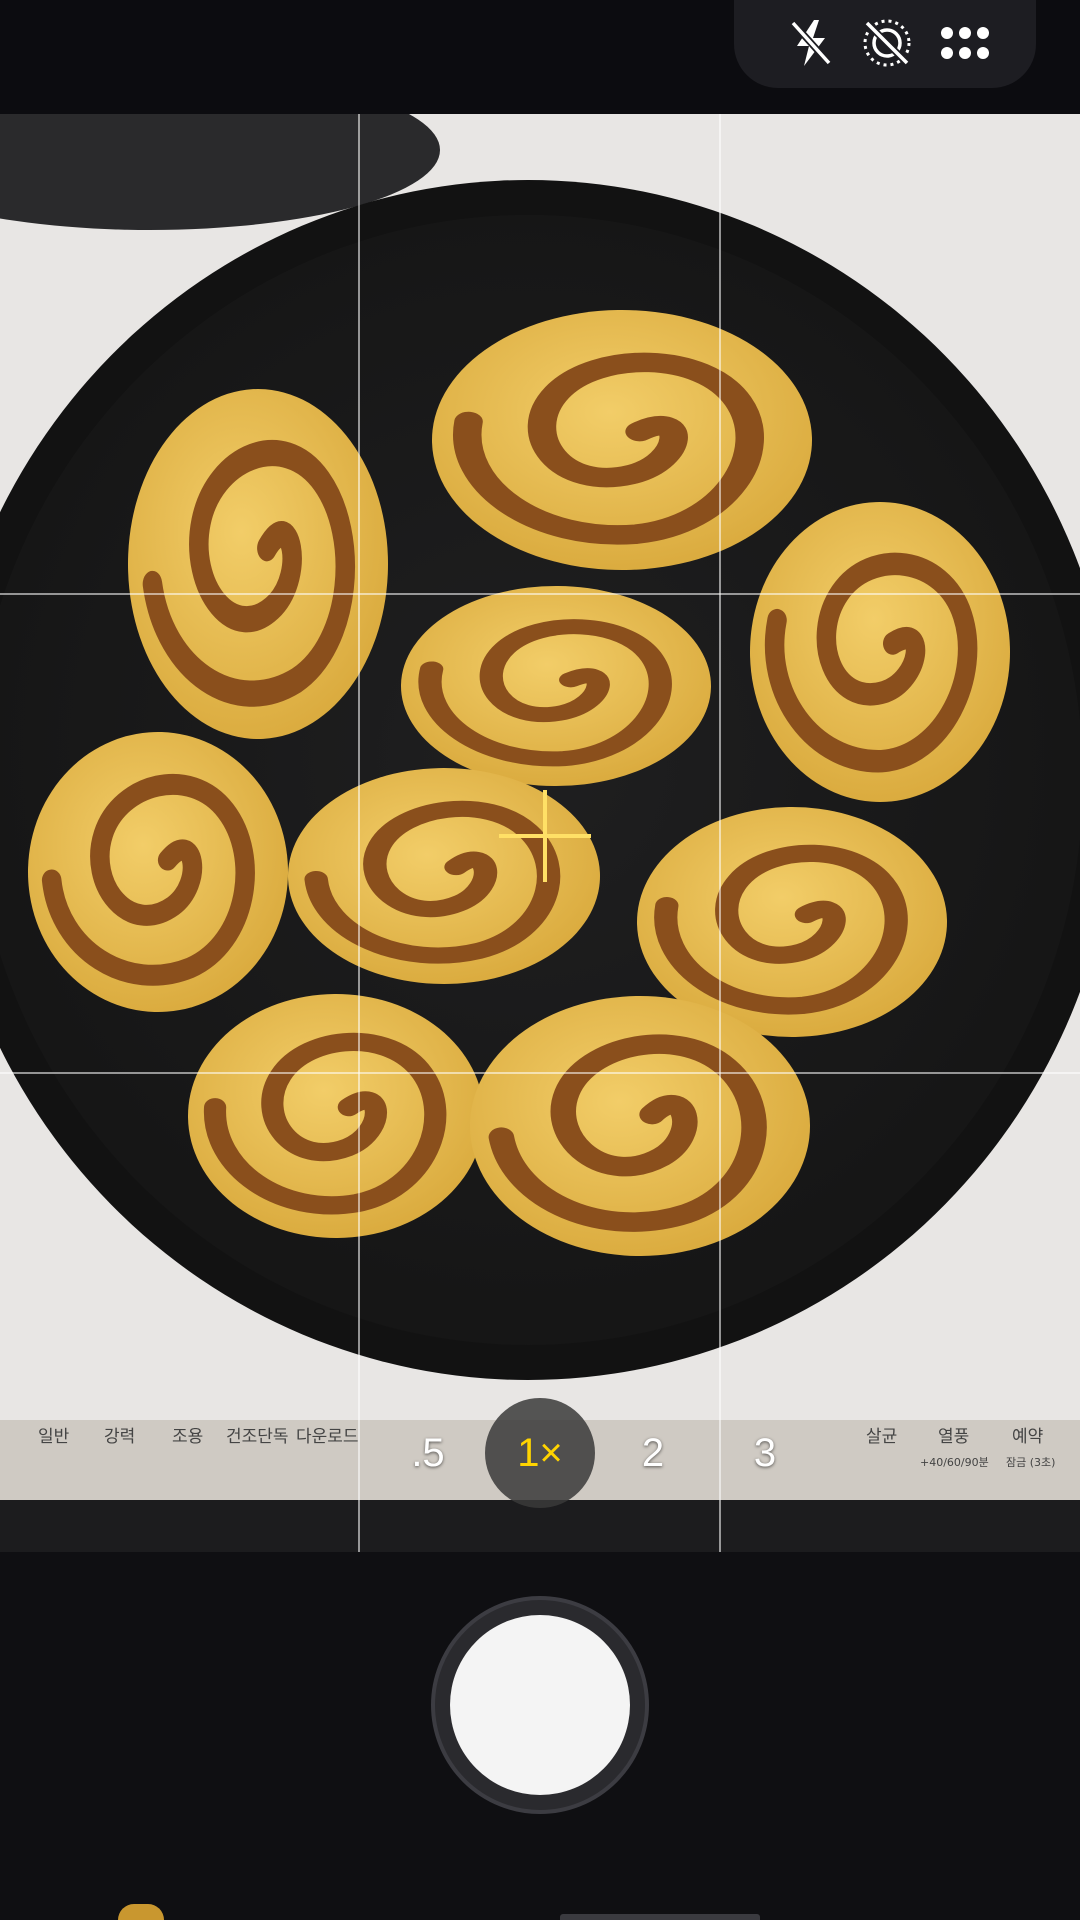 Image resolution: width=1080 pixels, height=1920 pixels. I want to click on zoom-option-0-5: .5, so click(428, 1453).